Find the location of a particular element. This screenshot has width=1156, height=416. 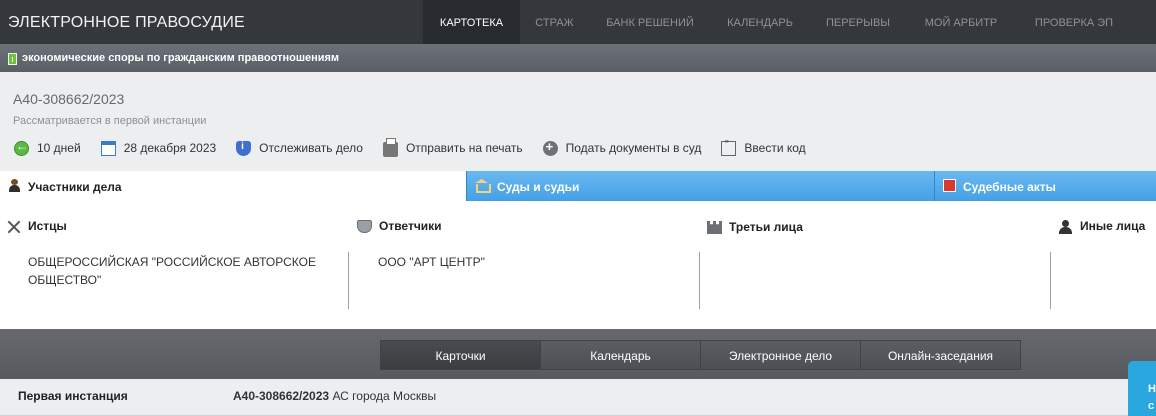

print-label: Отправить на печать is located at coordinates (464, 148).